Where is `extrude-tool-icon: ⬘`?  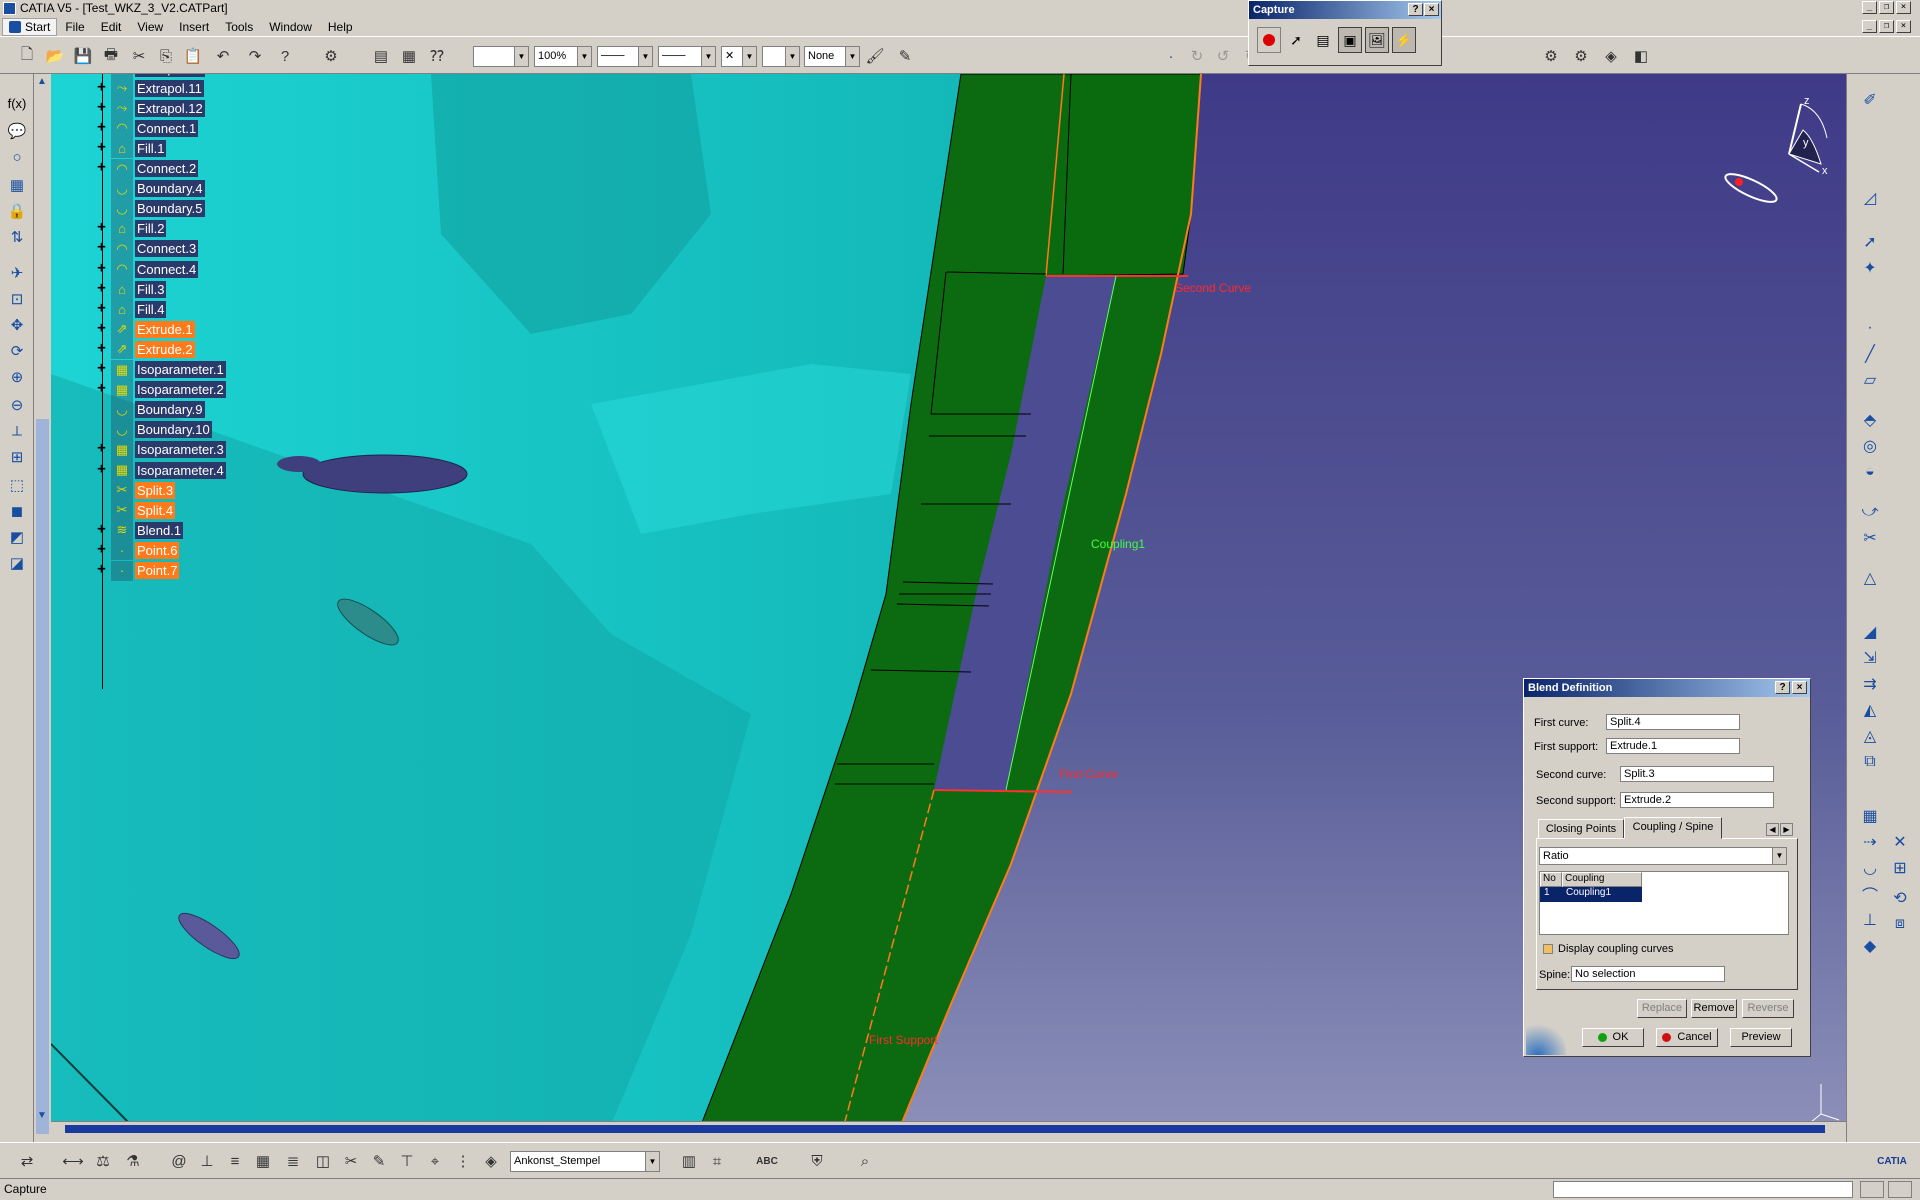
extrude-tool-icon: ⬘ is located at coordinates (1870, 420).